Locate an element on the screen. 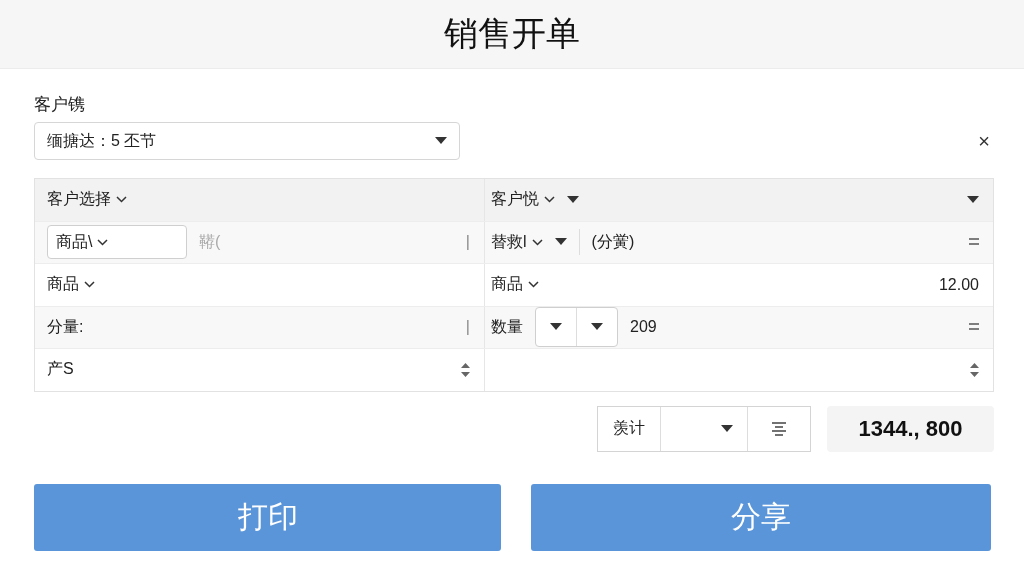  align-center-icon is located at coordinates (779, 428).